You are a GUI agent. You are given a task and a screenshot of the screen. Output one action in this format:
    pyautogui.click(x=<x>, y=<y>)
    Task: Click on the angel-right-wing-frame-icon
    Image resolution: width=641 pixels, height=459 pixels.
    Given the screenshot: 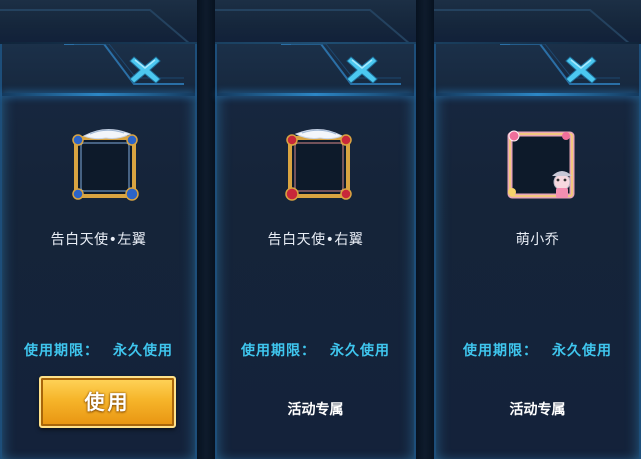 What is the action you would take?
    pyautogui.click(x=320, y=164)
    